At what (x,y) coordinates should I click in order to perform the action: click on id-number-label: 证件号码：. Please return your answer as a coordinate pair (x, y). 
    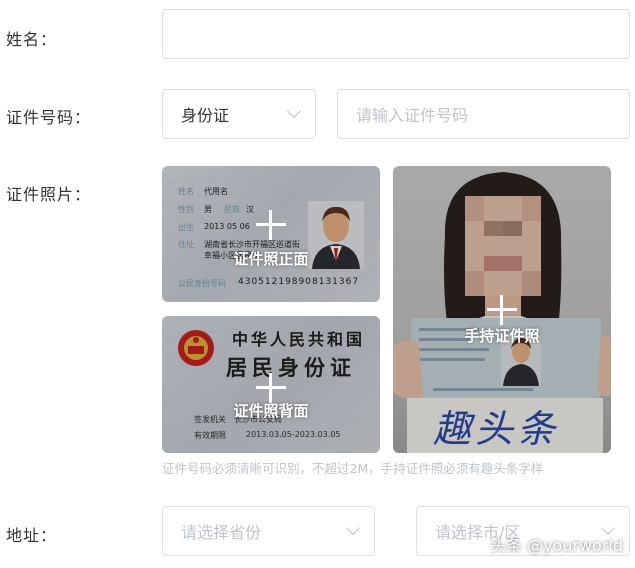
    Looking at the image, I should click on (49, 117).